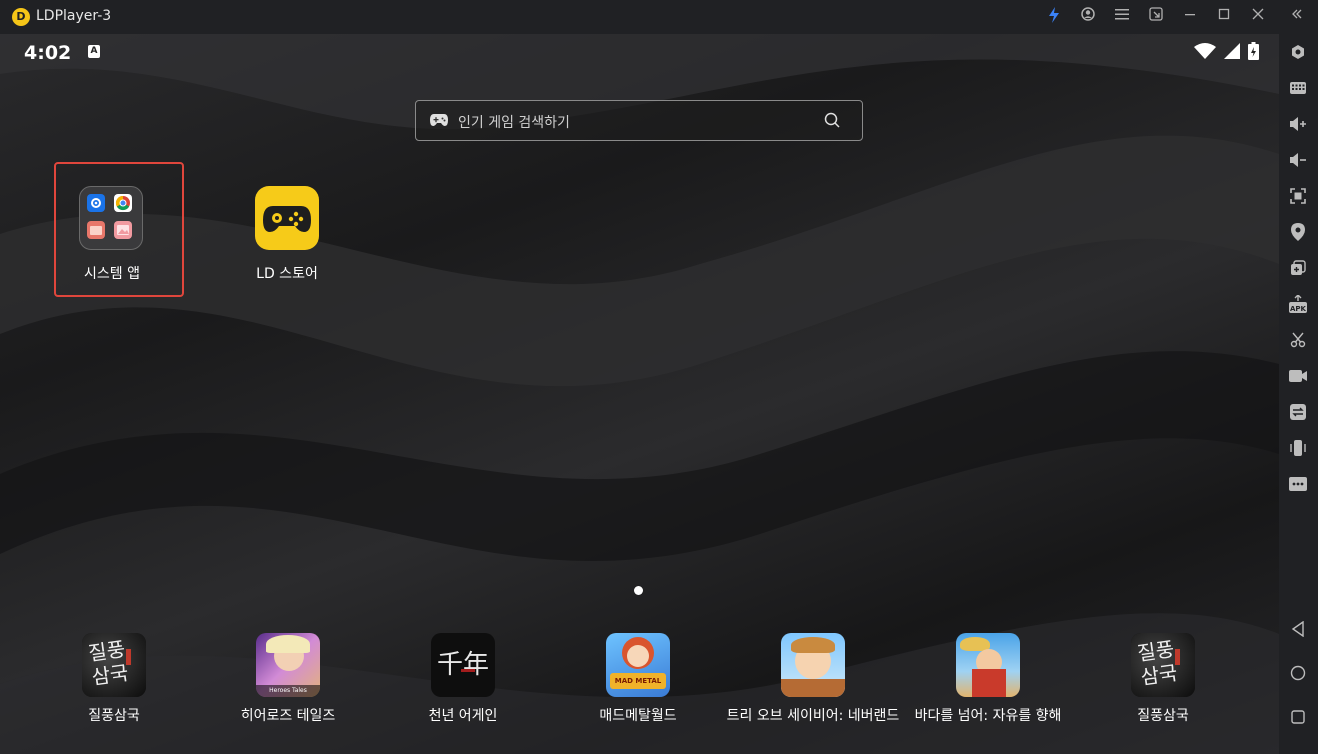 This screenshot has height=754, width=1318. Describe the element at coordinates (94, 51) in the screenshot. I see `notification-icon: A` at that location.